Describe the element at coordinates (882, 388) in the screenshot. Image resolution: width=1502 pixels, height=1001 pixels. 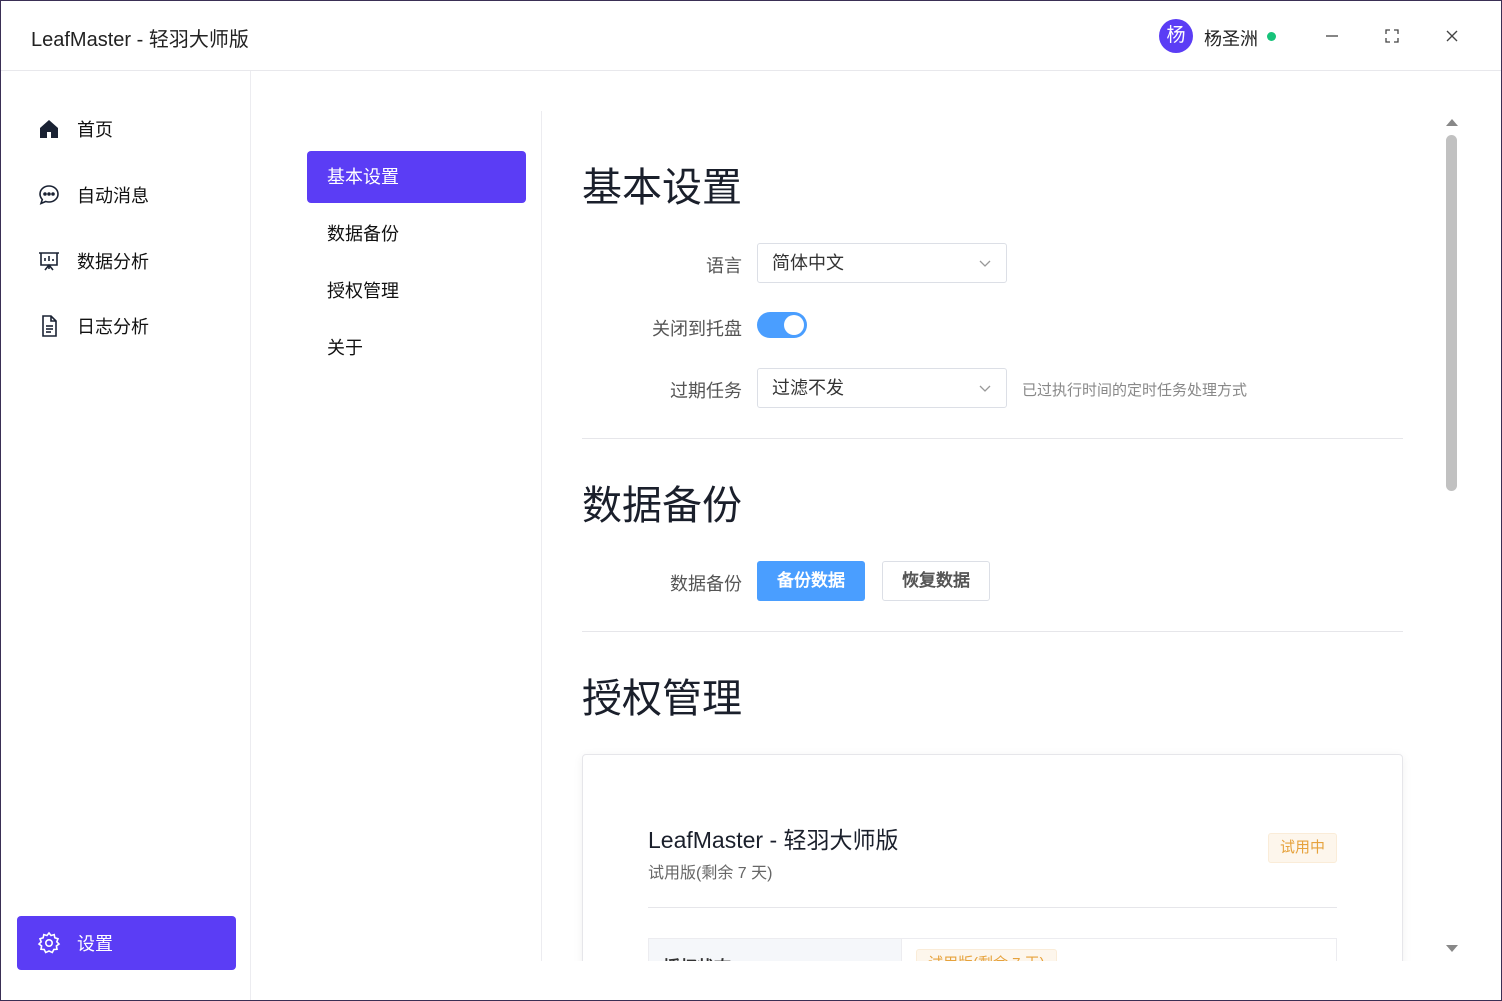
I see `expired-task-select: 过滤不发` at that location.